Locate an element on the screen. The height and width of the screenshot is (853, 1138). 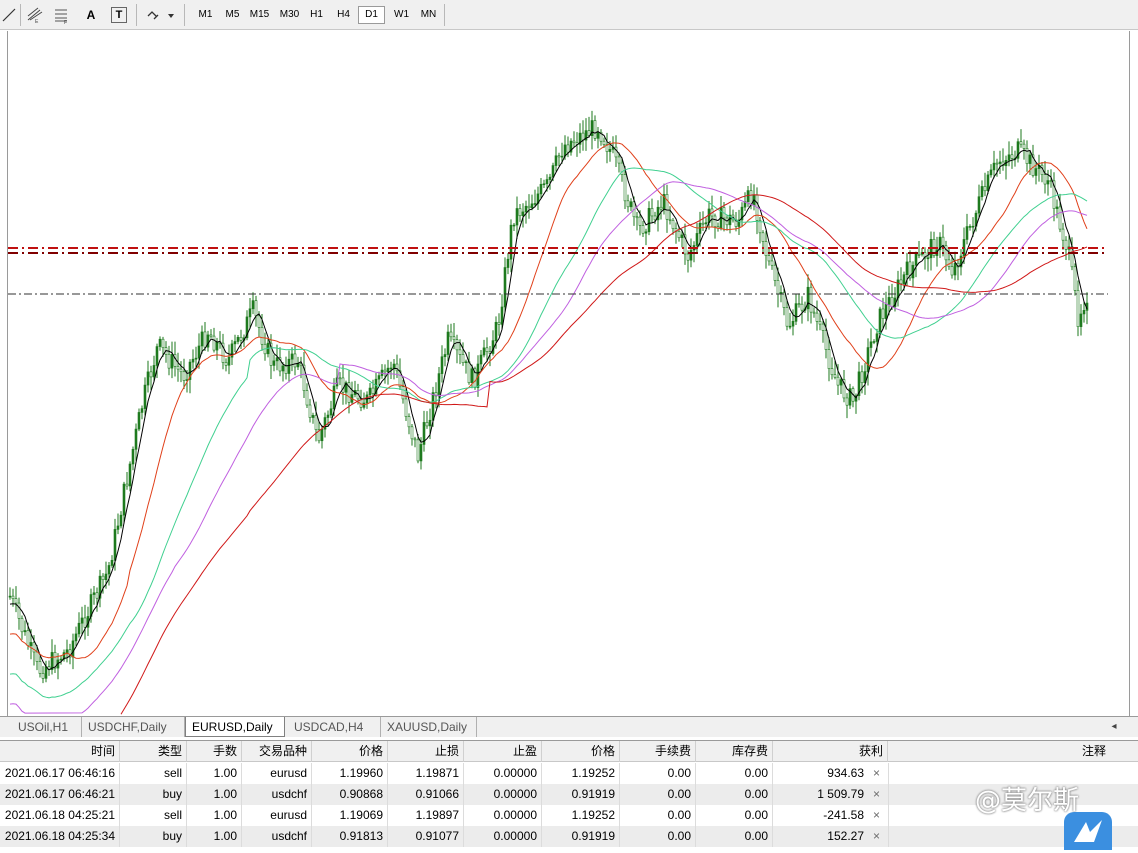
timeframe-button-m30: M30 is located at coordinates (289, 15).